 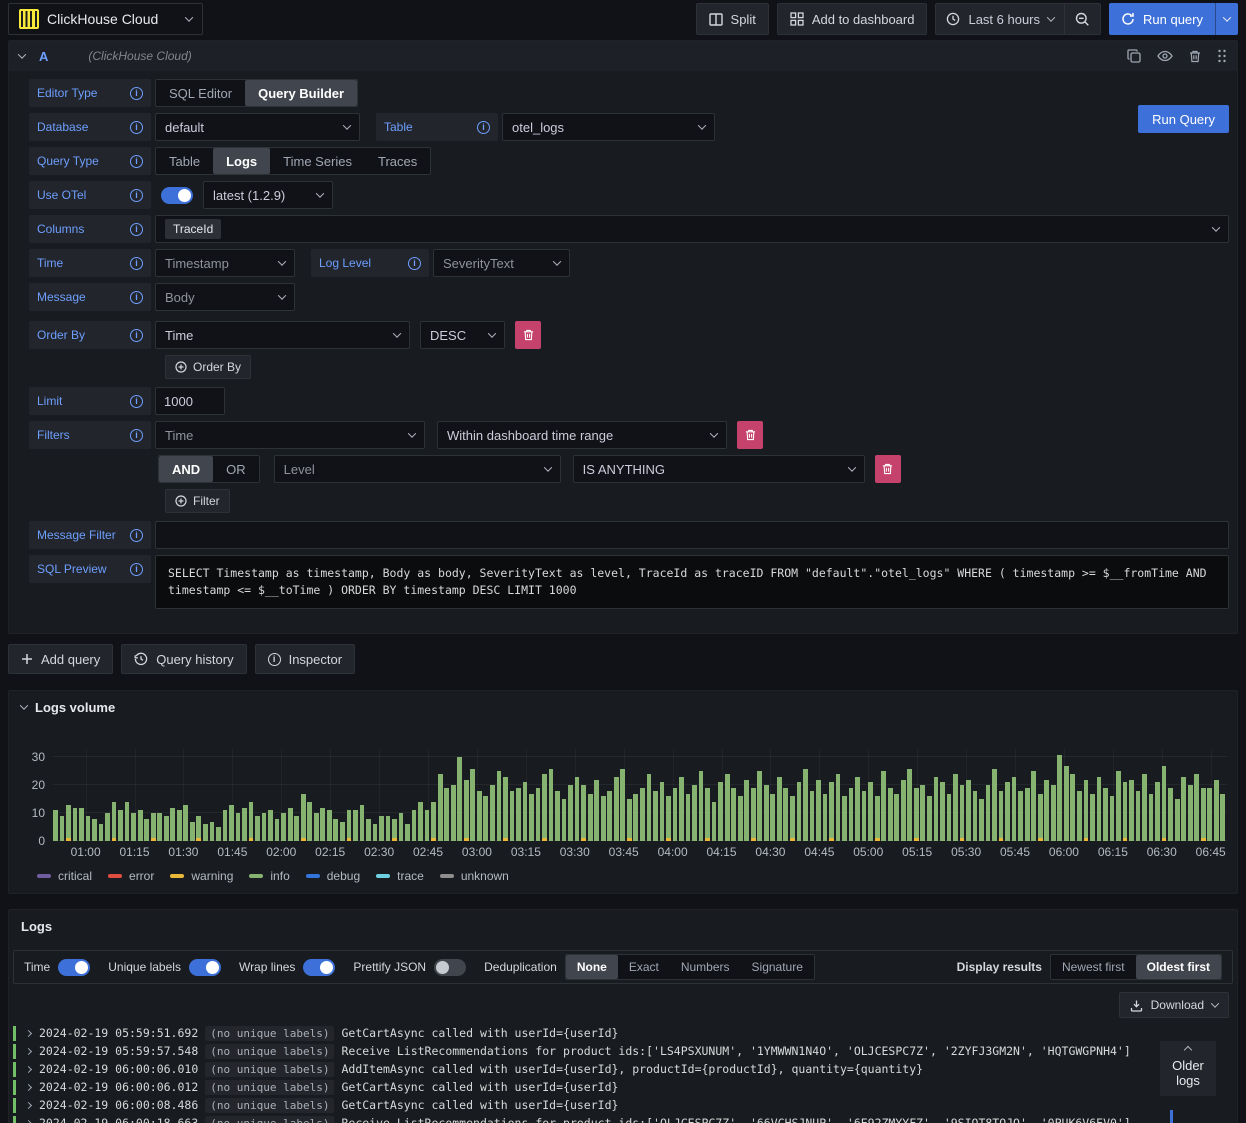 I want to click on delete-query-icon, so click(x=1195, y=56).